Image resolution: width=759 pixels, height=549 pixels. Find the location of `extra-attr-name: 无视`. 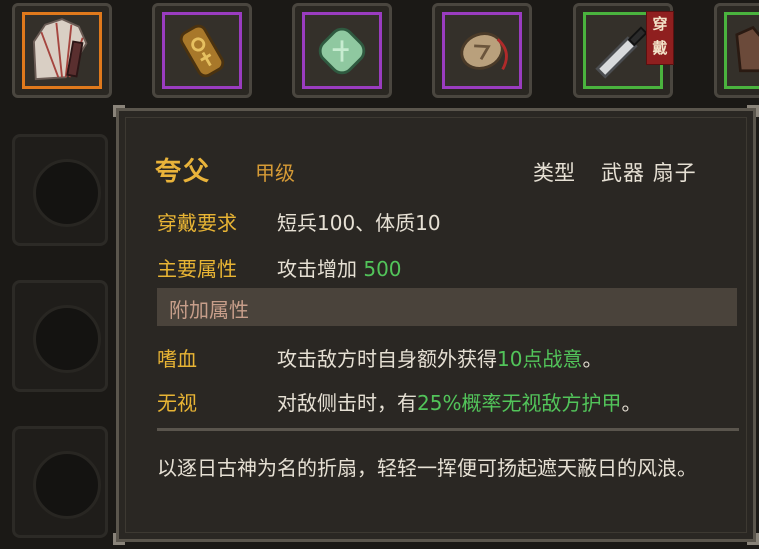

extra-attr-name: 无视 is located at coordinates (177, 403).